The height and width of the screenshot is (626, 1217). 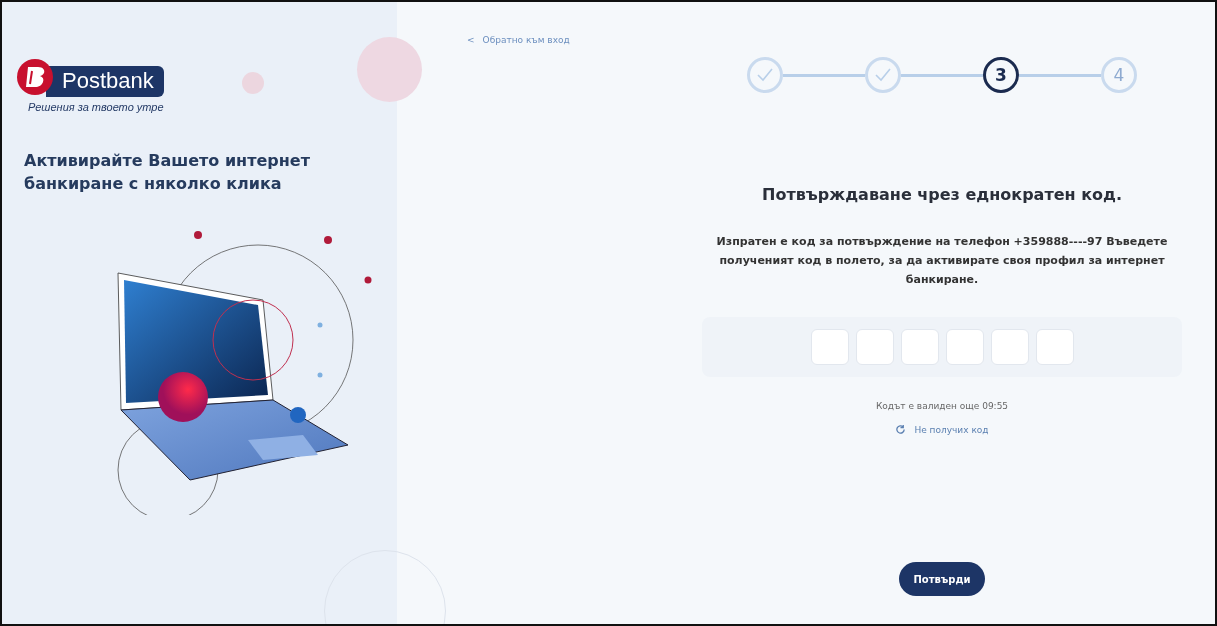 What do you see at coordinates (1001, 75) in the screenshot?
I see `step-indicator: 3` at bounding box center [1001, 75].